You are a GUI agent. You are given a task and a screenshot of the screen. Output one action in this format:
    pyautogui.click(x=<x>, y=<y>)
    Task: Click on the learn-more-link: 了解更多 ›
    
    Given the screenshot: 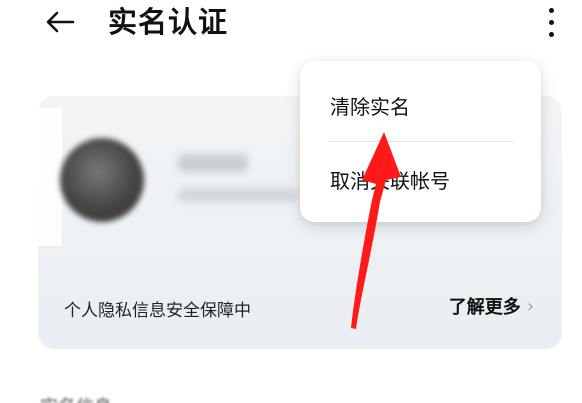 What is the action you would take?
    pyautogui.click(x=491, y=306)
    